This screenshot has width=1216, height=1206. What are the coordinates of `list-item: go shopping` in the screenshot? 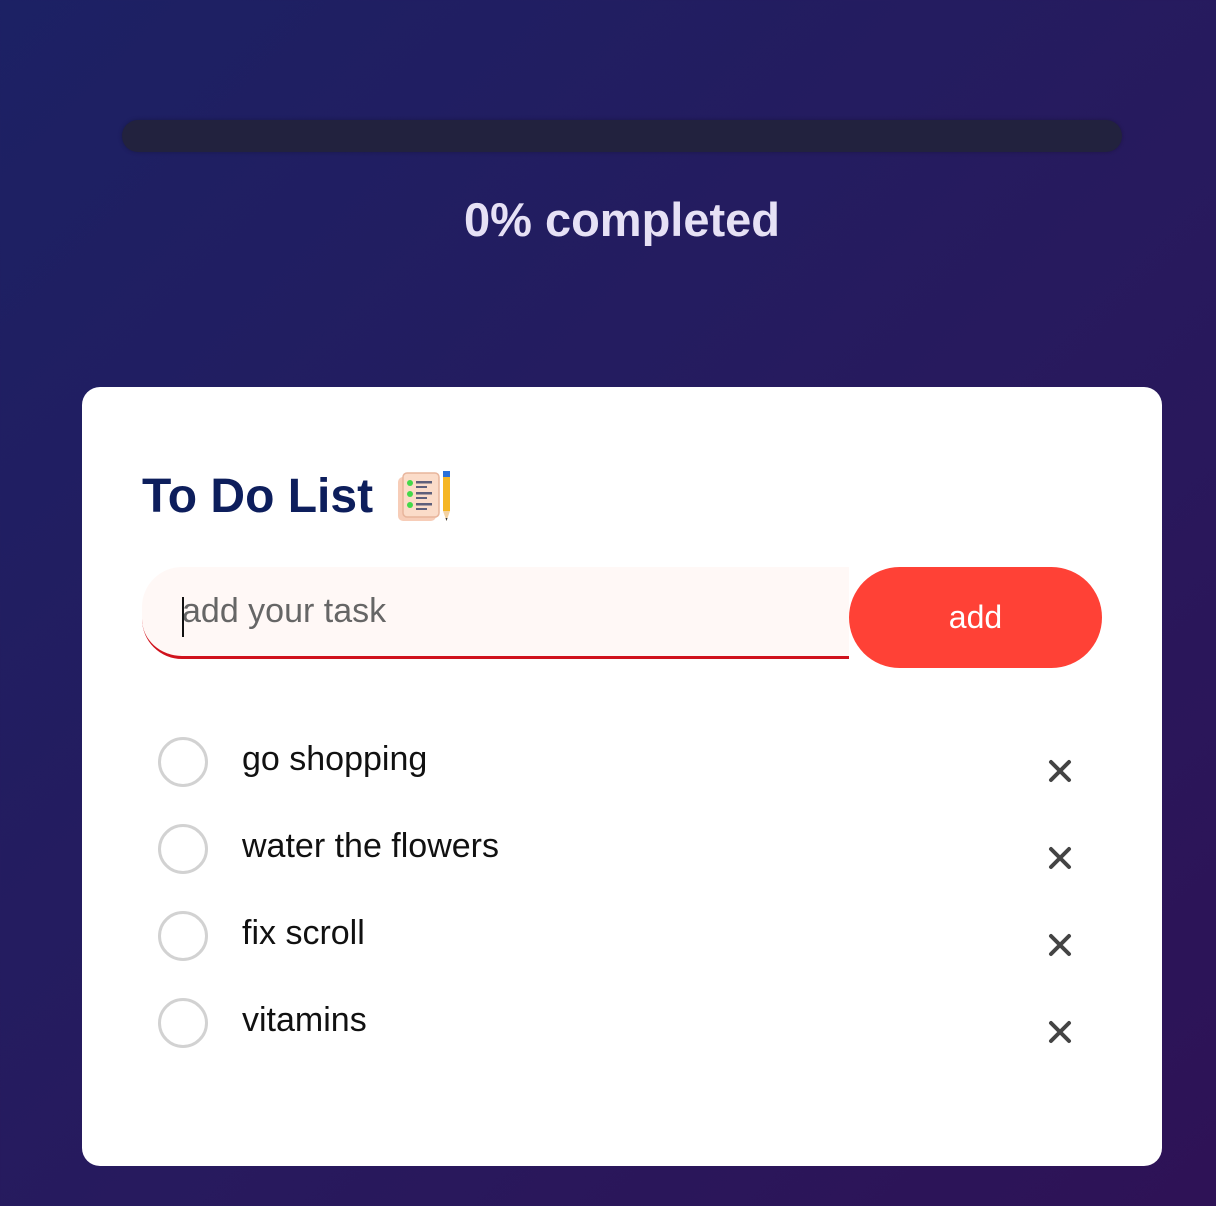 It's located at (618, 780).